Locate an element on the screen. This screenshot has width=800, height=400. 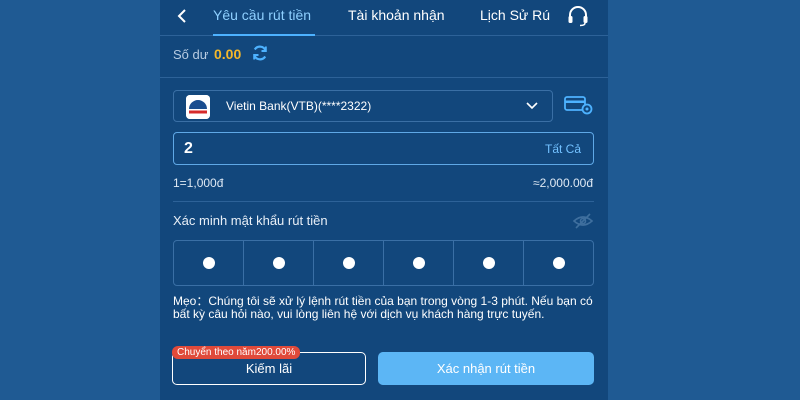
vietinbank-logo-icon is located at coordinates (198, 107).